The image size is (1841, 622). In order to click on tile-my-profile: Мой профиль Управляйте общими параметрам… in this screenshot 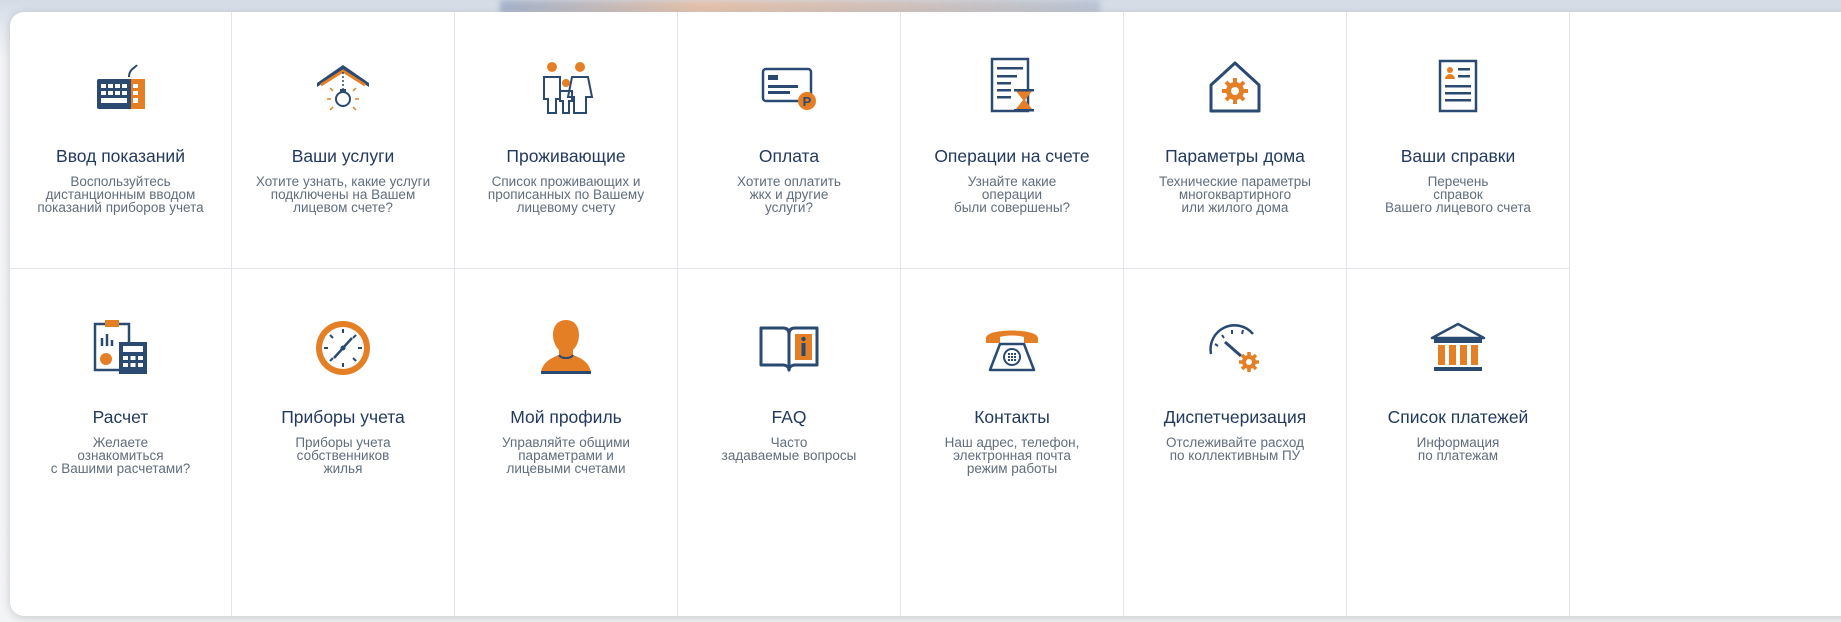, I will do `click(566, 442)`.